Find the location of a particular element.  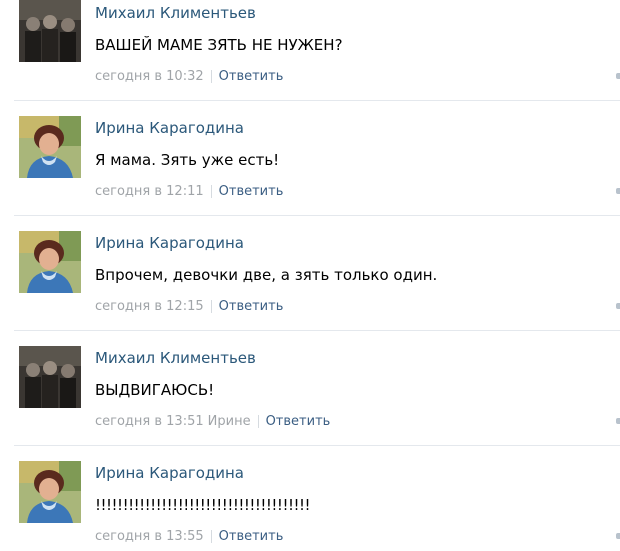

comment-meta: сегодня в 10:32 Ответить is located at coordinates (189, 76).